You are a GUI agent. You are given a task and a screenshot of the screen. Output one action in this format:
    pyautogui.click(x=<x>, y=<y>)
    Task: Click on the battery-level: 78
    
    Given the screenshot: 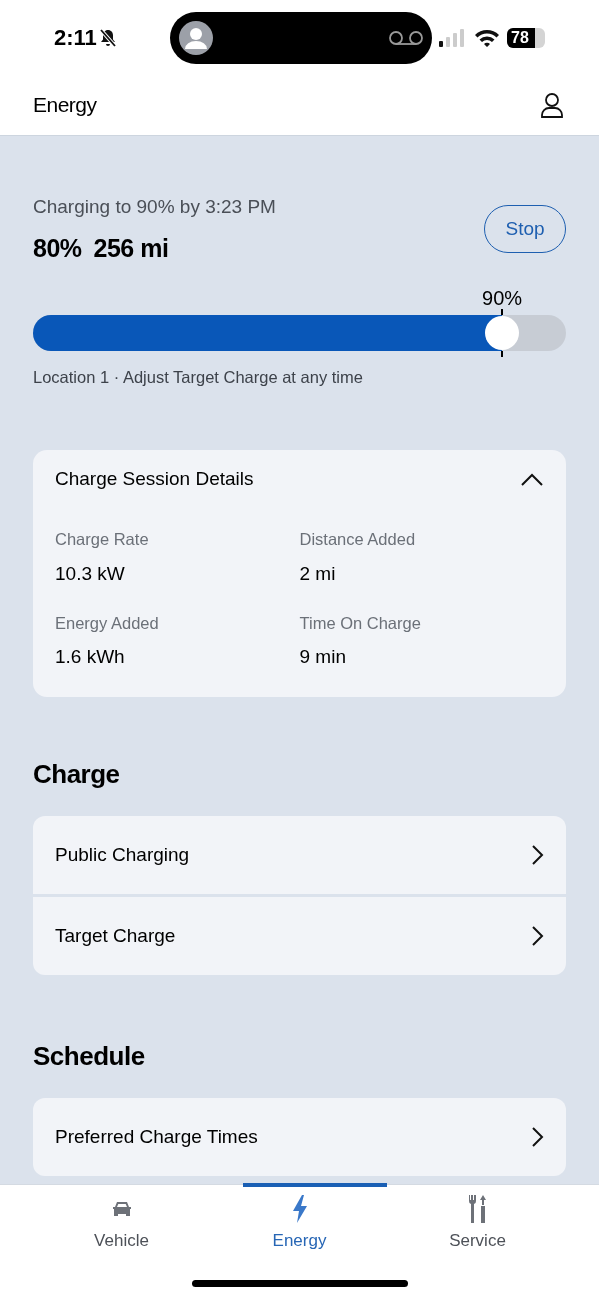 What is the action you would take?
    pyautogui.click(x=519, y=37)
    